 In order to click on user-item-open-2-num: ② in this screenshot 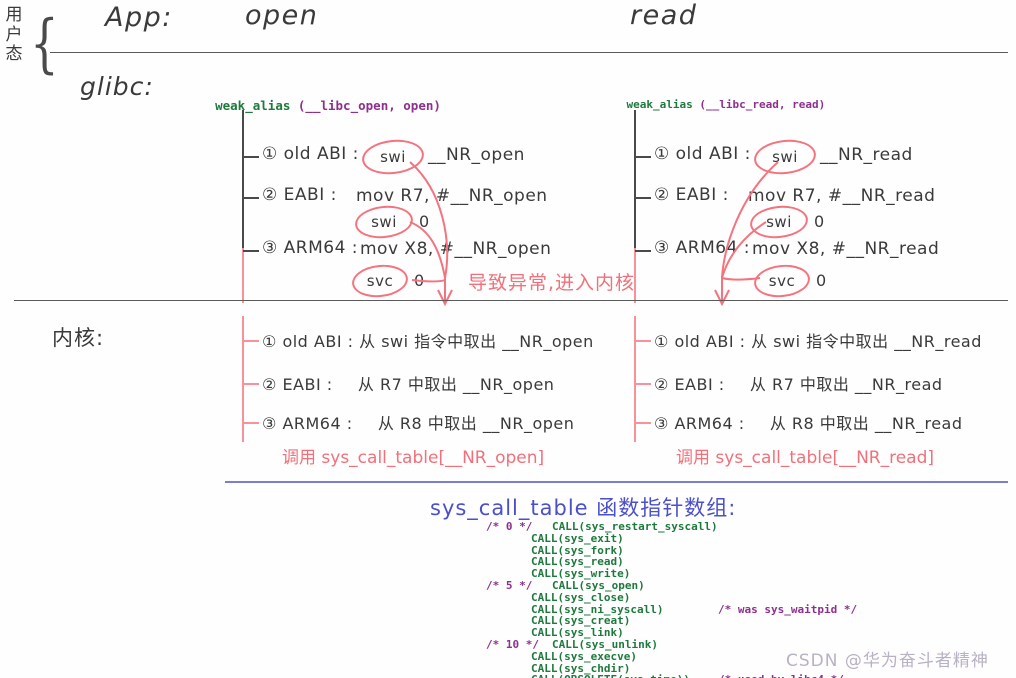, I will do `click(270, 195)`.